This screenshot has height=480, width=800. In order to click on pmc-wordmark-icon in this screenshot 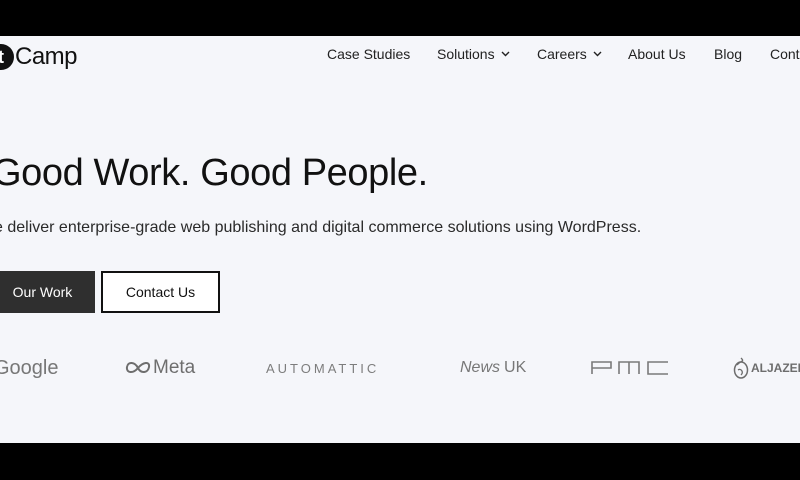, I will do `click(629, 368)`.